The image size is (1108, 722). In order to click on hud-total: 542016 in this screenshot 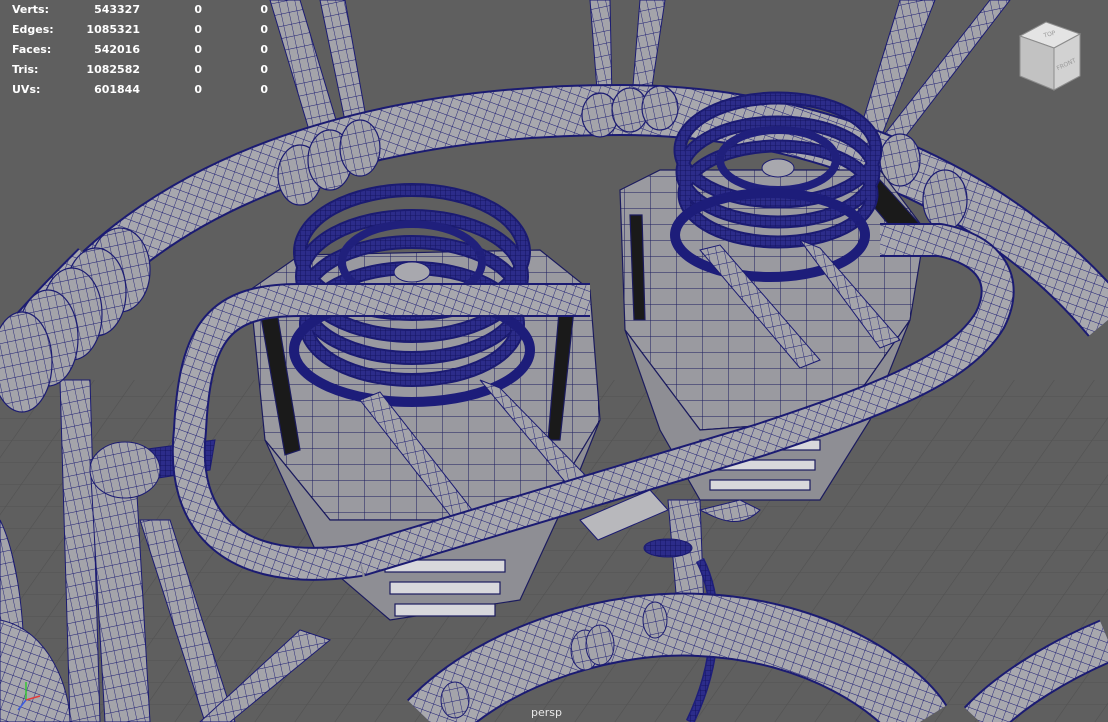, I will do `click(117, 49)`.